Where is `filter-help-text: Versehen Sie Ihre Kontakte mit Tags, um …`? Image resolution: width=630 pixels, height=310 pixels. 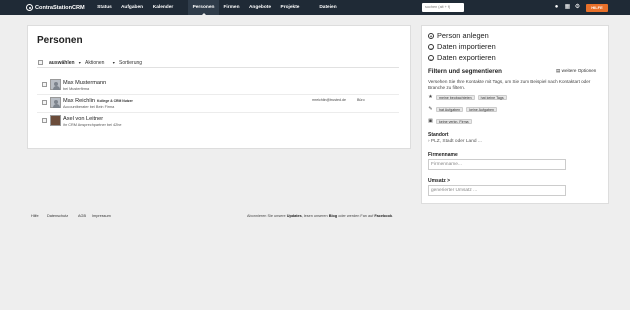 filter-help-text: Versehen Sie Ihre Kontakte mit Tags, um … is located at coordinates (509, 85).